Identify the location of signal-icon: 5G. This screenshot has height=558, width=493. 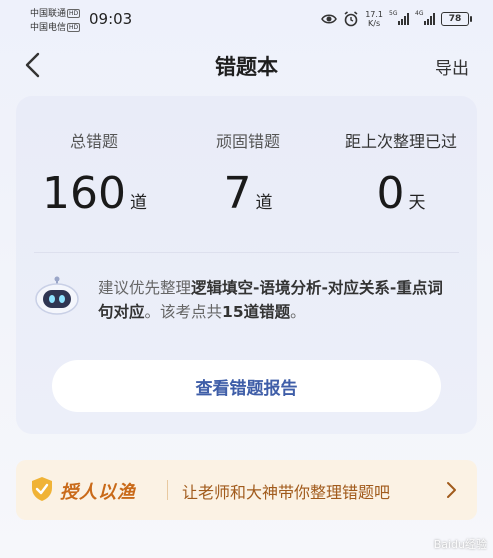
(399, 17).